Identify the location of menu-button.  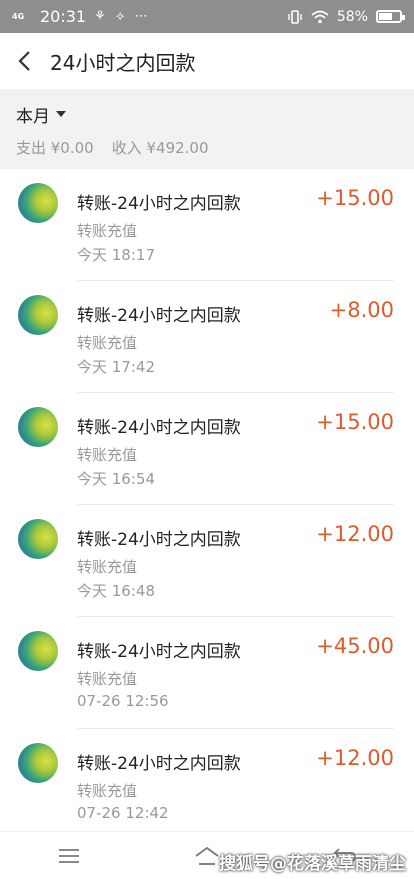
(69, 856).